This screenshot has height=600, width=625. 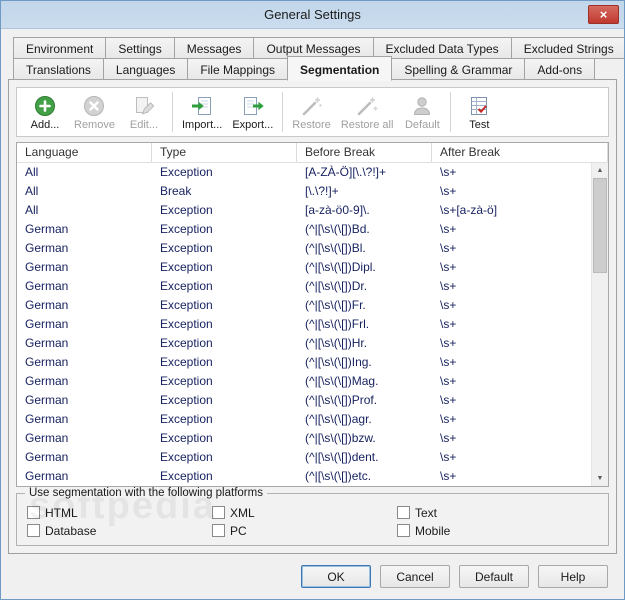 What do you see at coordinates (304, 191) in the screenshot?
I see `table-row: All Break [\.\?!]+ \s+` at bounding box center [304, 191].